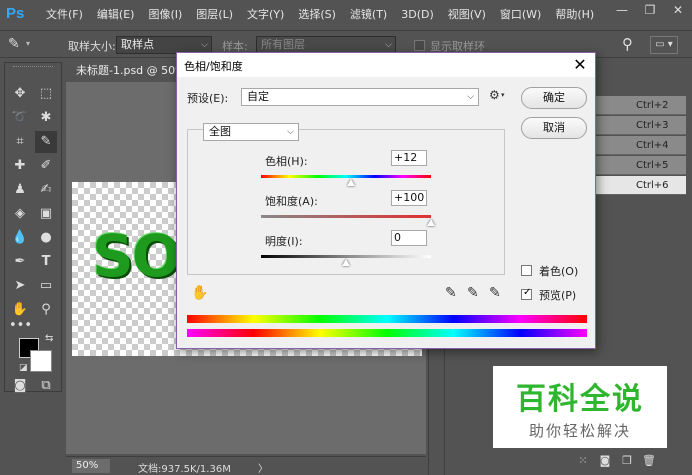 The height and width of the screenshot is (475, 692). Describe the element at coordinates (258, 96) in the screenshot. I see `preset-value: 自定` at that location.